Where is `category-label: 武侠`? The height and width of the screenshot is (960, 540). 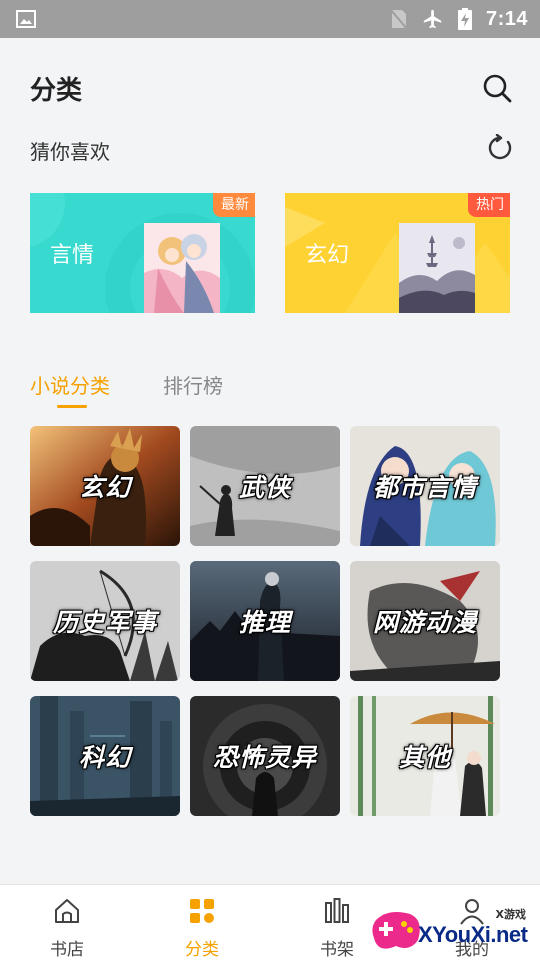
category-label: 武侠 is located at coordinates (264, 487).